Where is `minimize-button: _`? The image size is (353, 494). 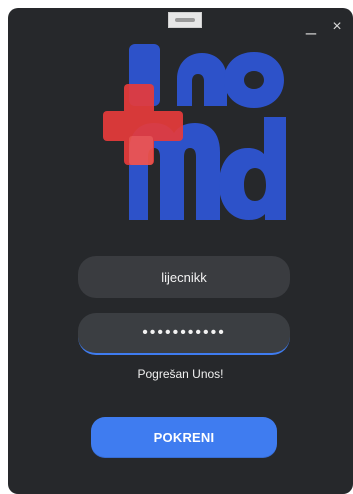
minimize-button: _ is located at coordinates (311, 25).